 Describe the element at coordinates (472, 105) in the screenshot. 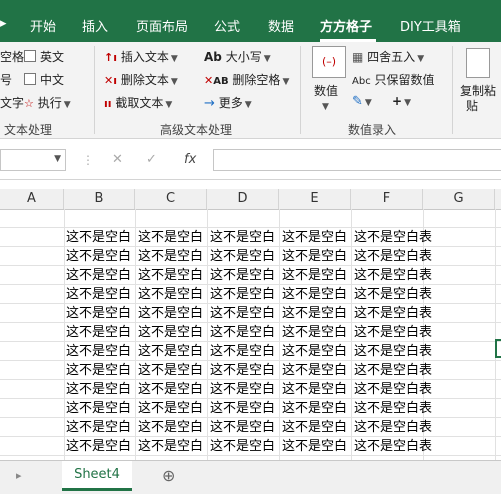

I see `copy-paste-label-2: 贴` at that location.